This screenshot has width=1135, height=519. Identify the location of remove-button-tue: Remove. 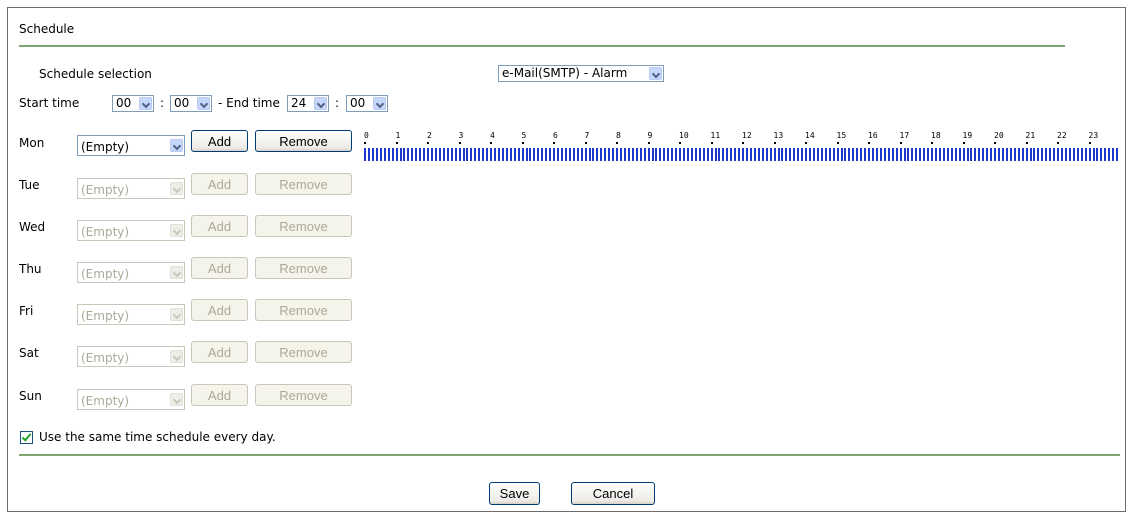
(303, 184).